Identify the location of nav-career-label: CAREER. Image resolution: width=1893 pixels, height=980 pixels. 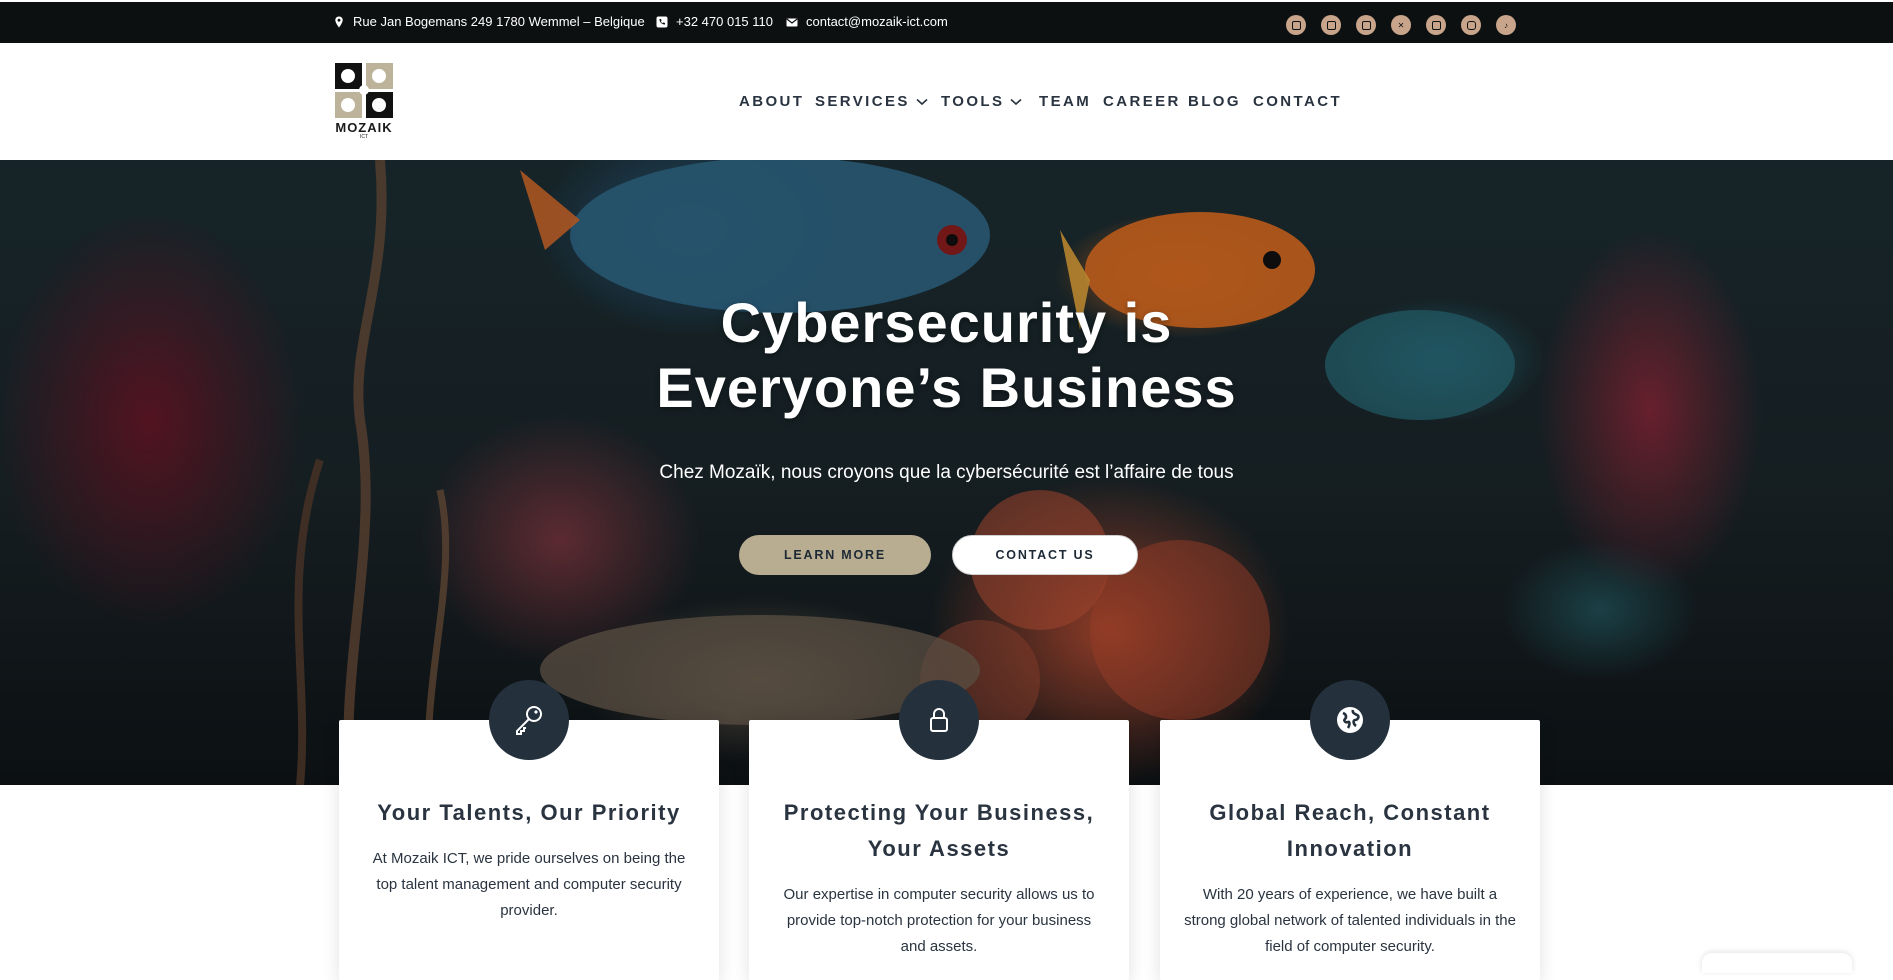
(1142, 101).